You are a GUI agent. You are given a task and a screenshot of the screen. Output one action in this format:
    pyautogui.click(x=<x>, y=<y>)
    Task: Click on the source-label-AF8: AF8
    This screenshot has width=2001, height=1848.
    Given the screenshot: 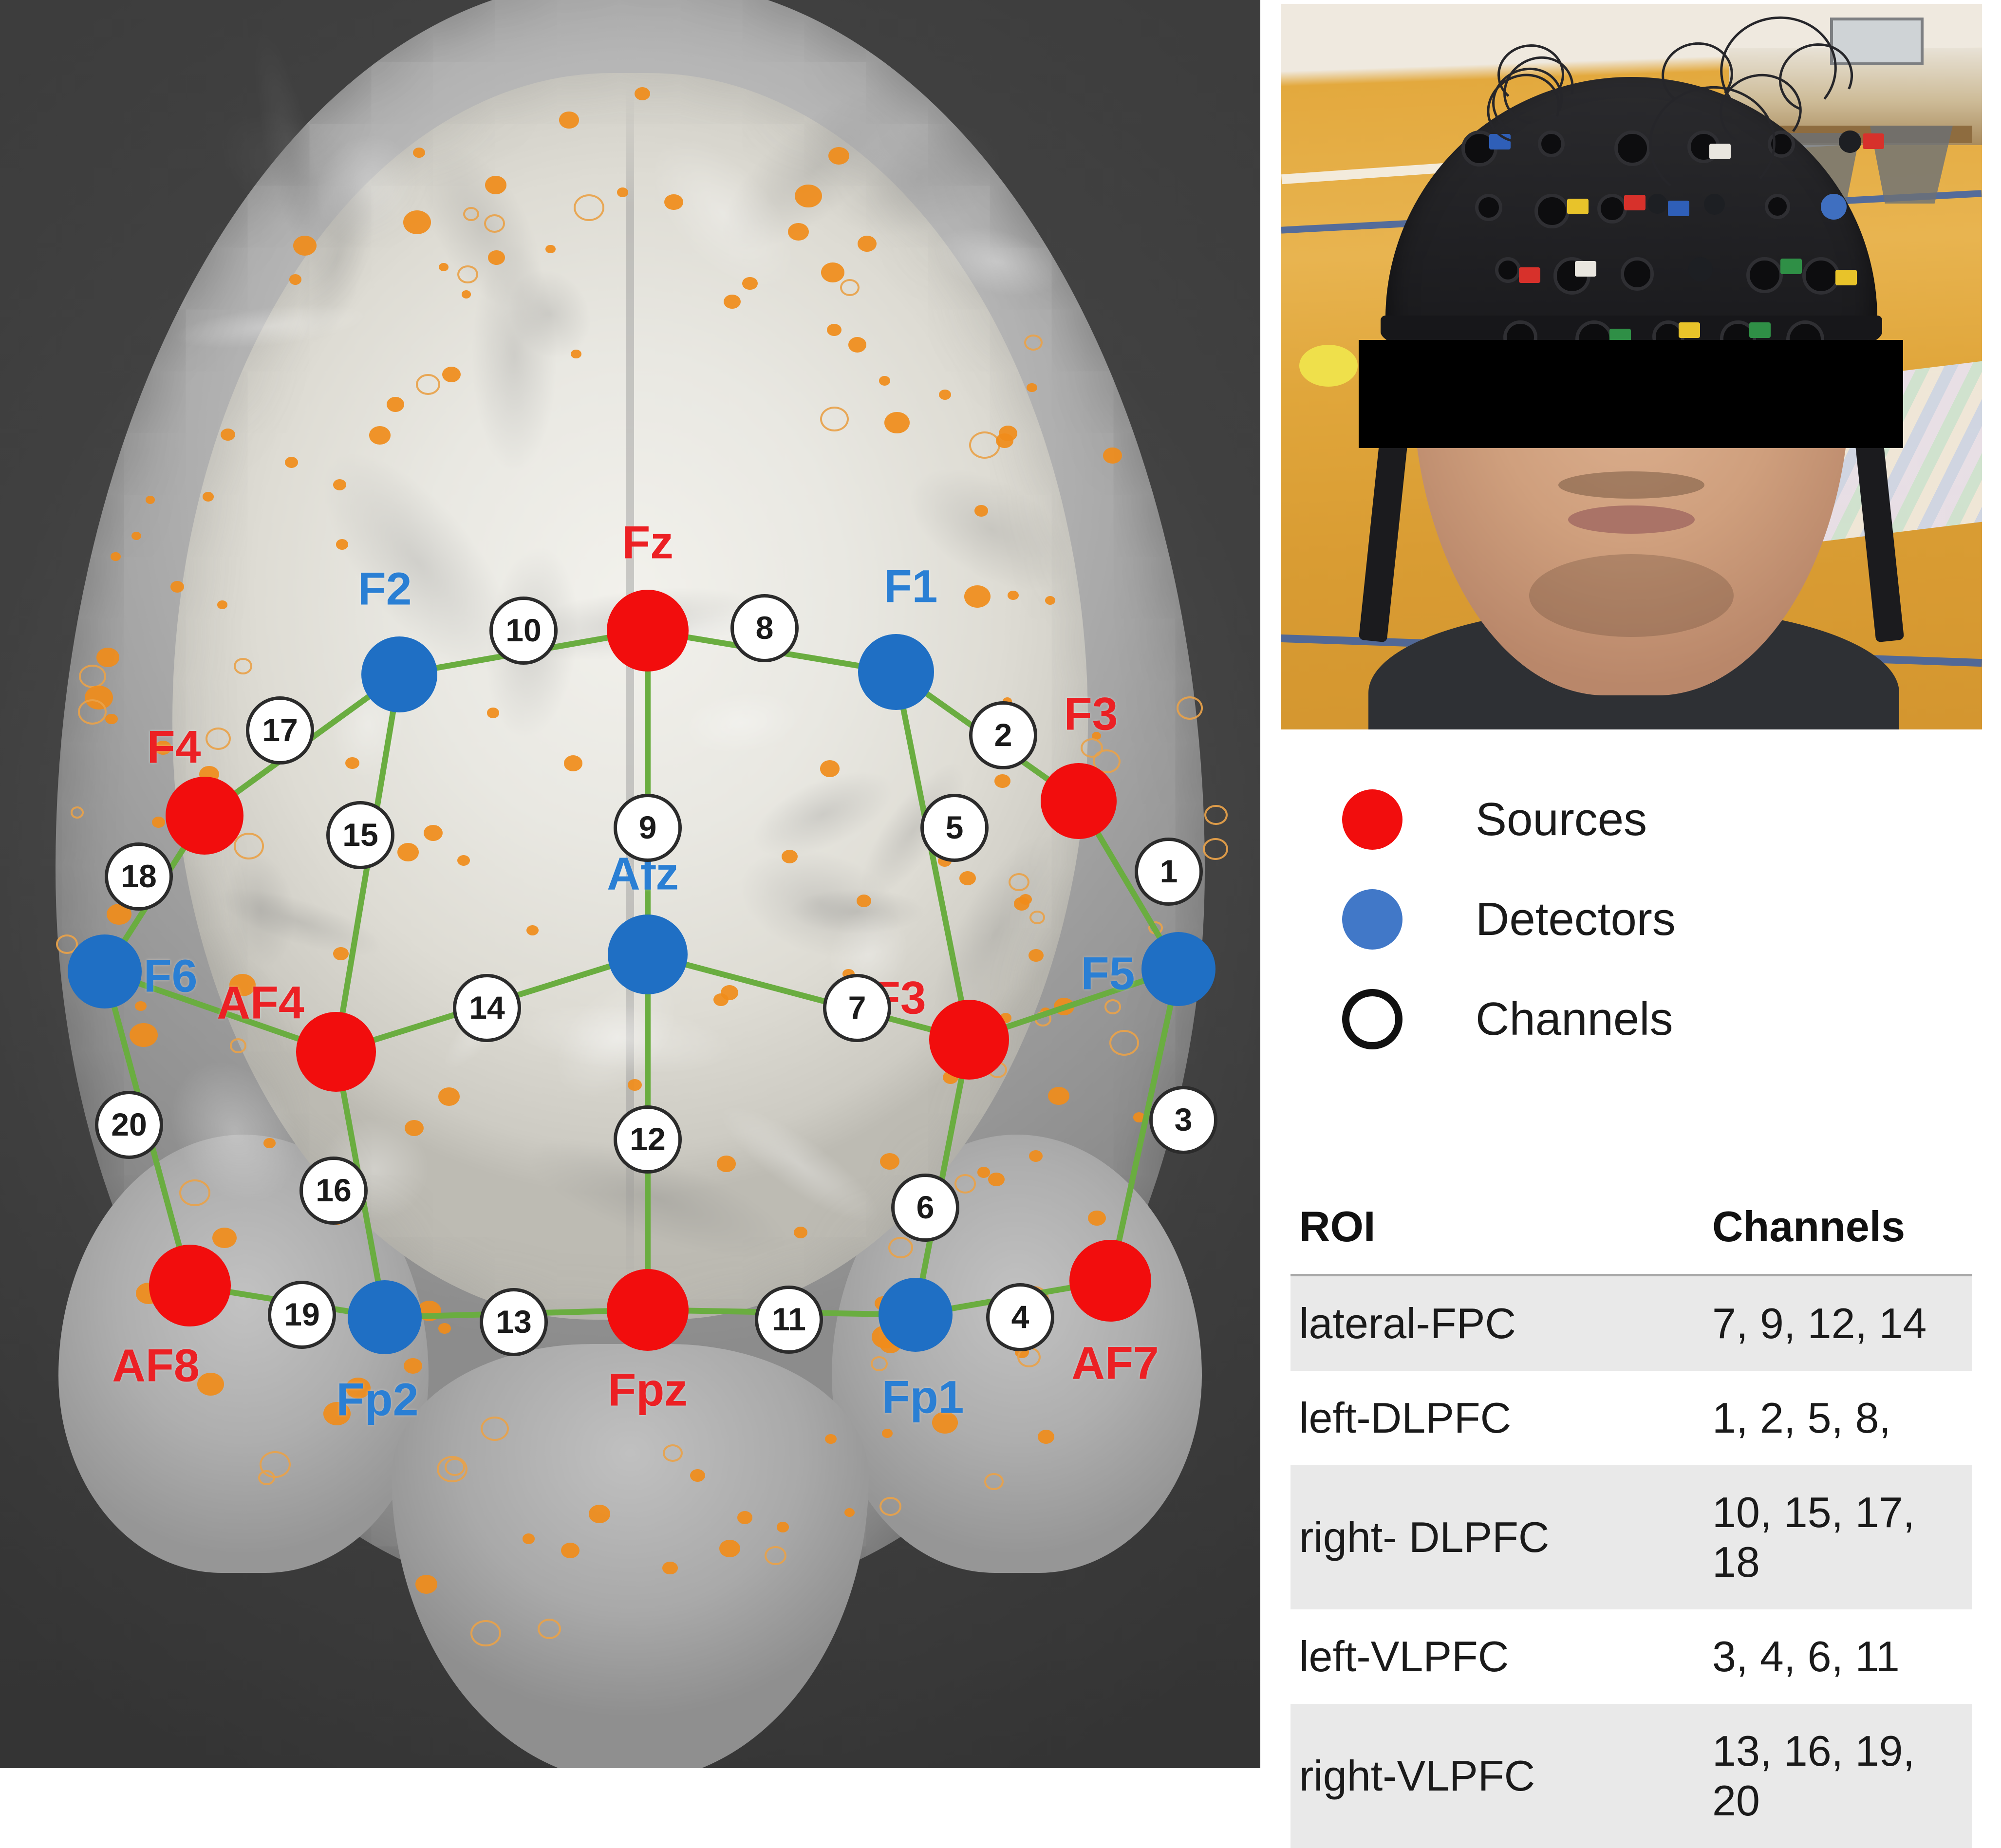 What is the action you would take?
    pyautogui.click(x=155, y=1366)
    